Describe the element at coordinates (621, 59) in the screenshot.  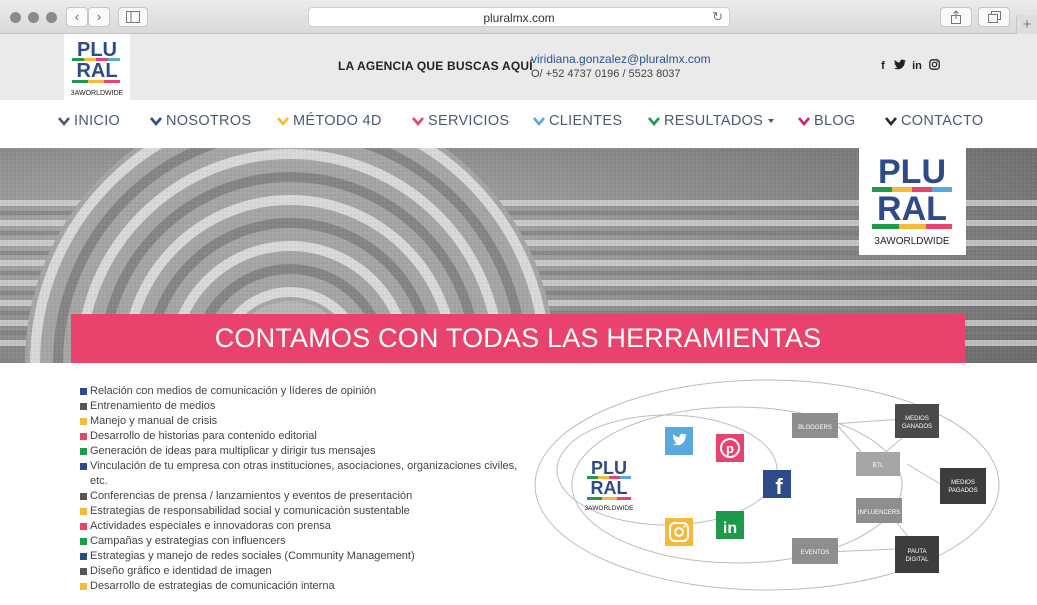
I see `contact-email-link: viridiana.gonzalez@pluralmx.com` at that location.